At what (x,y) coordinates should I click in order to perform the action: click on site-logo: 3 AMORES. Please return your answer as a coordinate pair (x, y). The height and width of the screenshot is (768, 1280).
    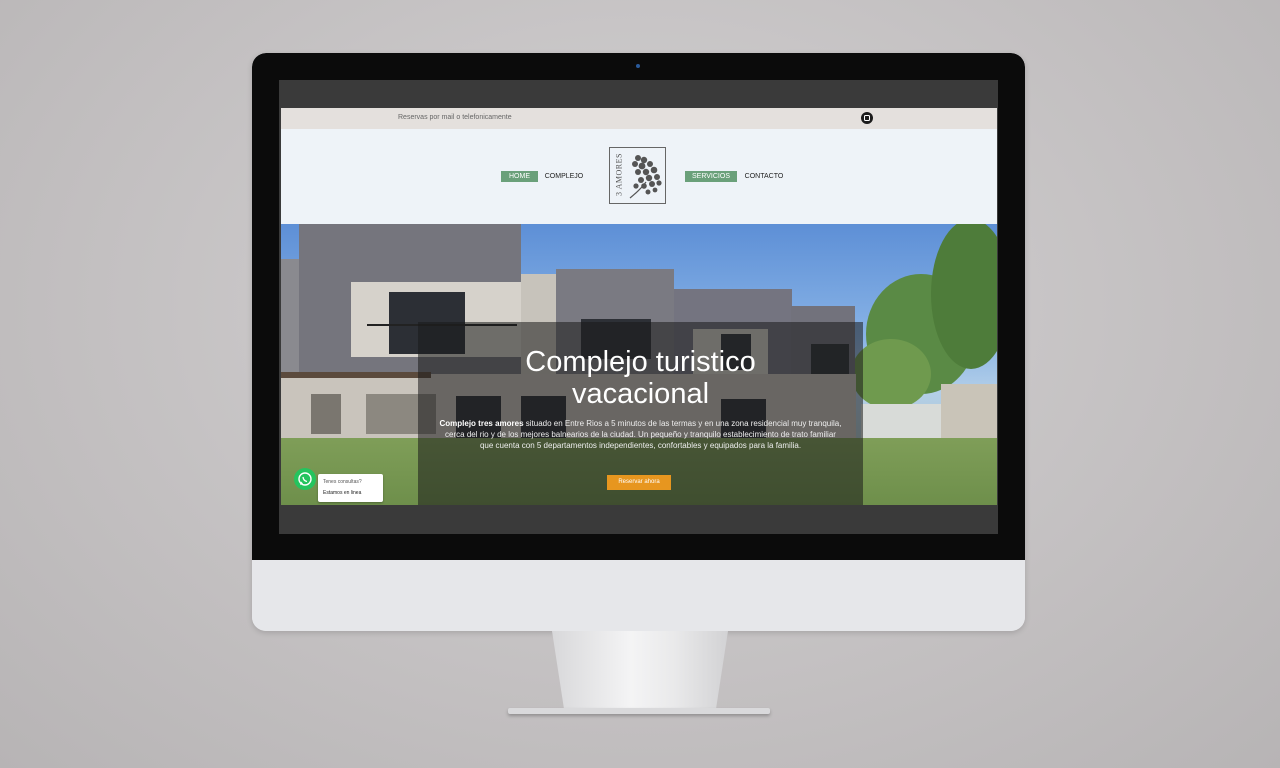
    Looking at the image, I should click on (637, 175).